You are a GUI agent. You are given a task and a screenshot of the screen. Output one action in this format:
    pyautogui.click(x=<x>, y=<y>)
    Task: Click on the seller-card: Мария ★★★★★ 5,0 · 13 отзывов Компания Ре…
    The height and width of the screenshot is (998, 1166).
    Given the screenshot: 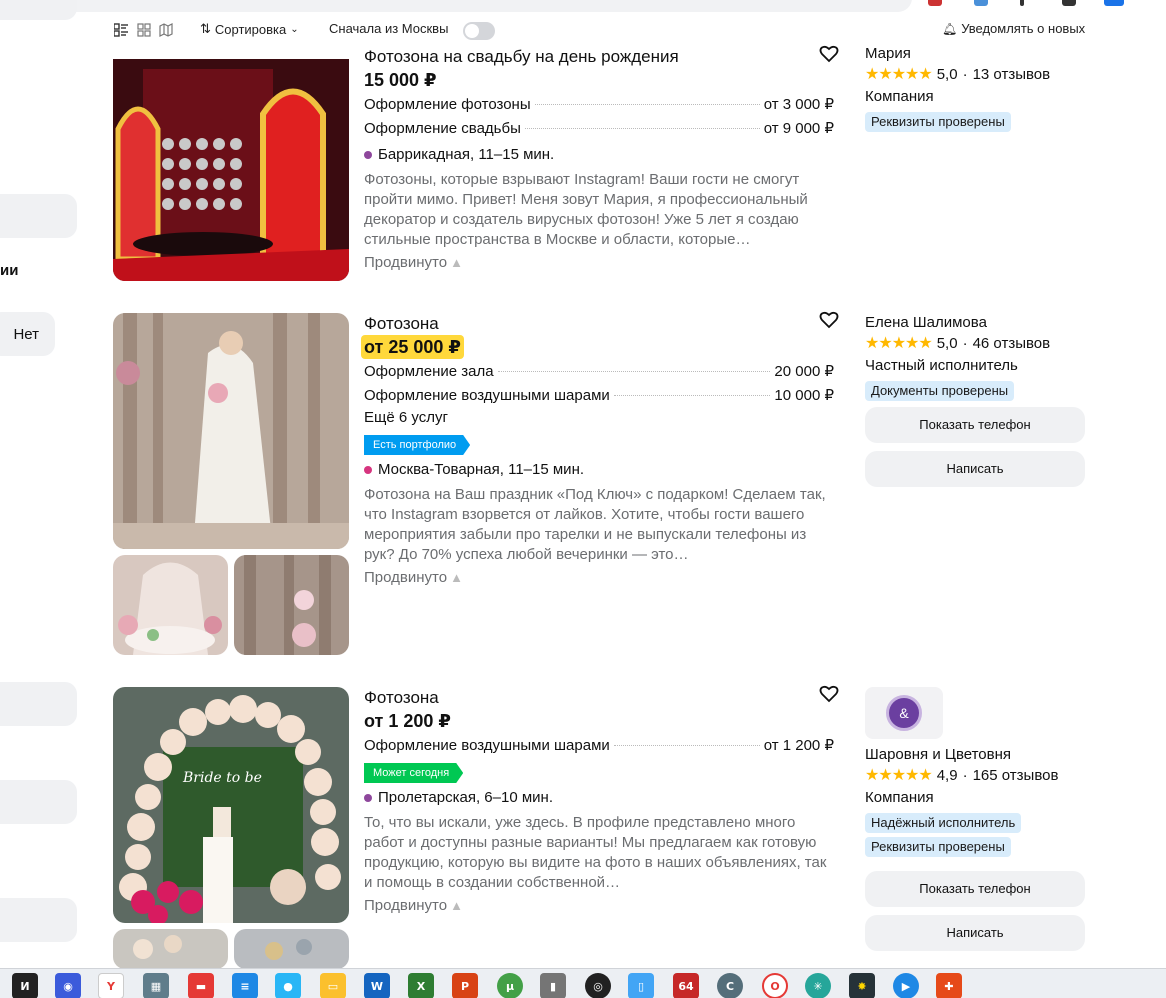 What is the action you would take?
    pyautogui.click(x=975, y=88)
    